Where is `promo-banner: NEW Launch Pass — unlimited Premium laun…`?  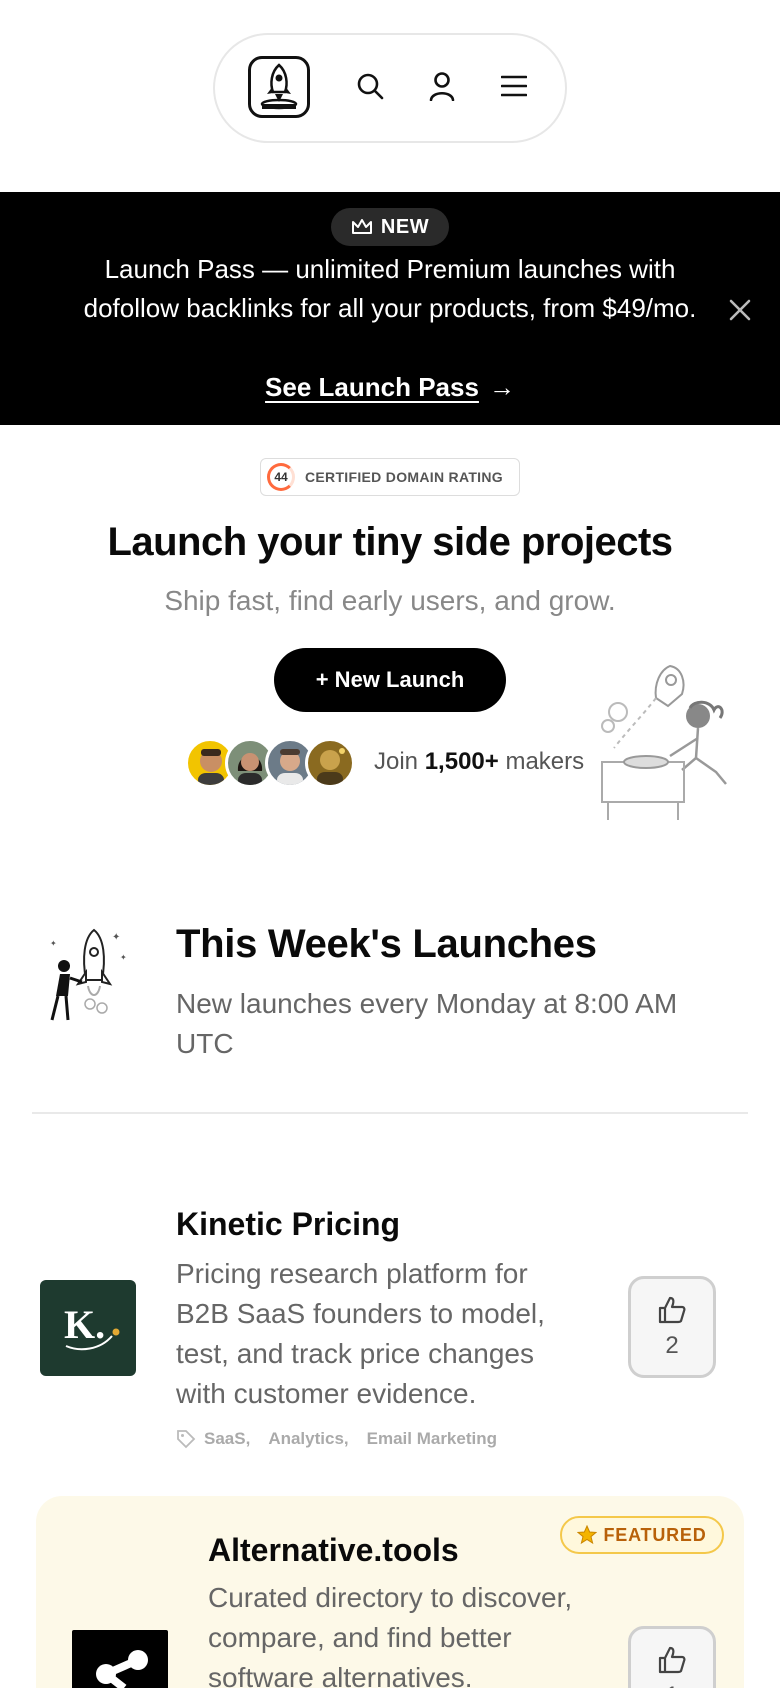 promo-banner: NEW Launch Pass — unlimited Premium laun… is located at coordinates (390, 308).